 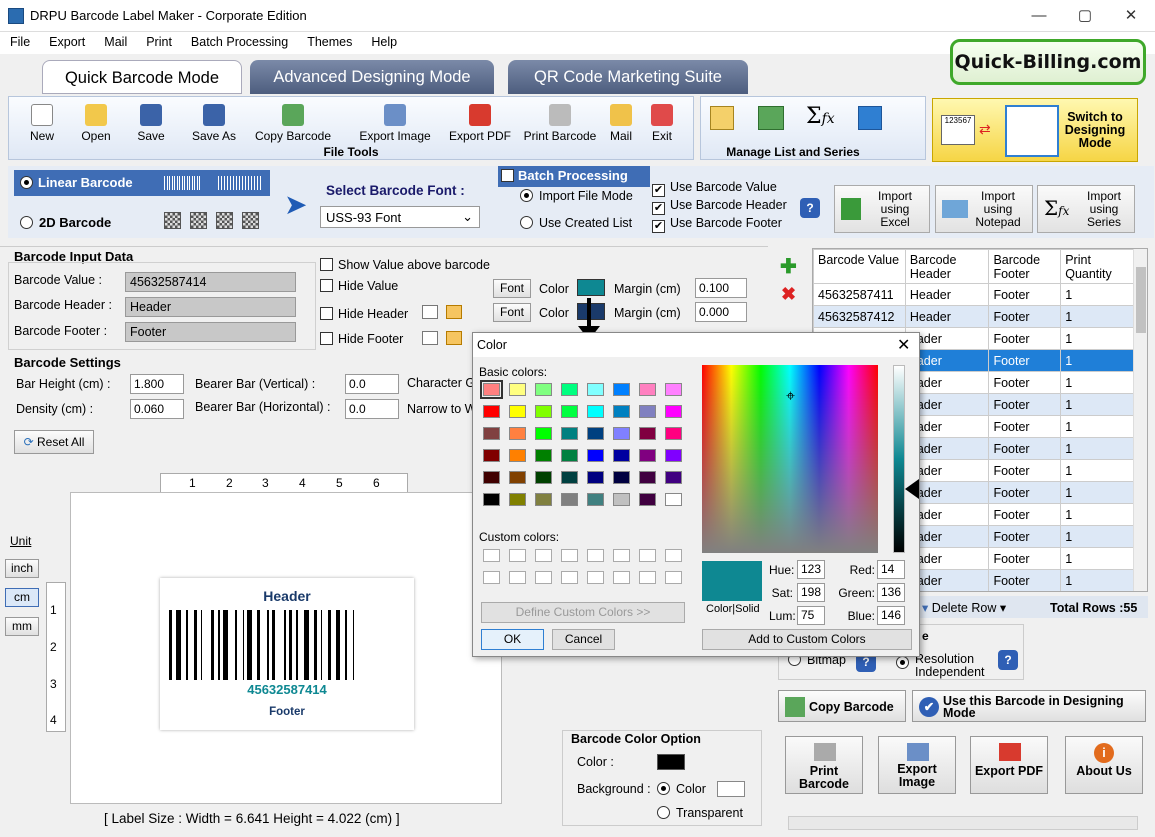 What do you see at coordinates (115, 40) in the screenshot?
I see `menu-mail: Mail` at bounding box center [115, 40].